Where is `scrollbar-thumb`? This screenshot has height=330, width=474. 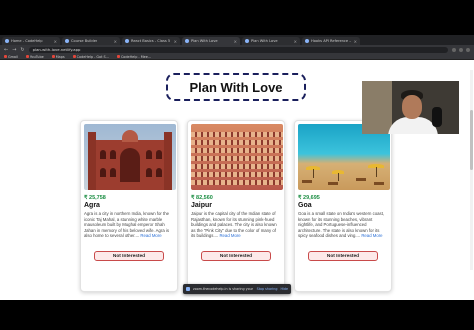
scrollbar-thumb is located at coordinates (471, 140).